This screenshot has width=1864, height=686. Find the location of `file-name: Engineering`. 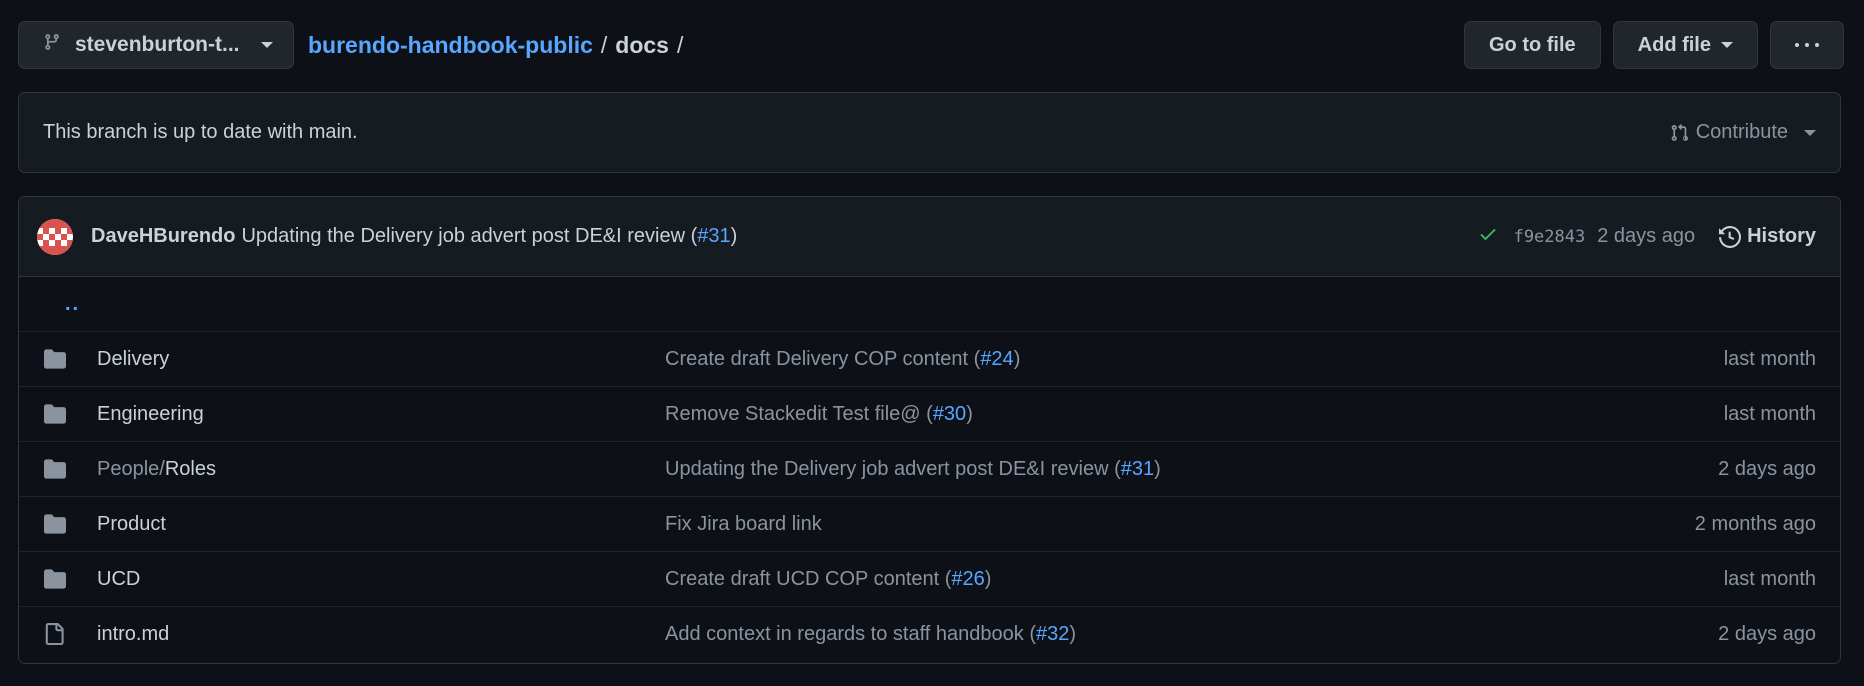

file-name: Engineering is located at coordinates (150, 414).